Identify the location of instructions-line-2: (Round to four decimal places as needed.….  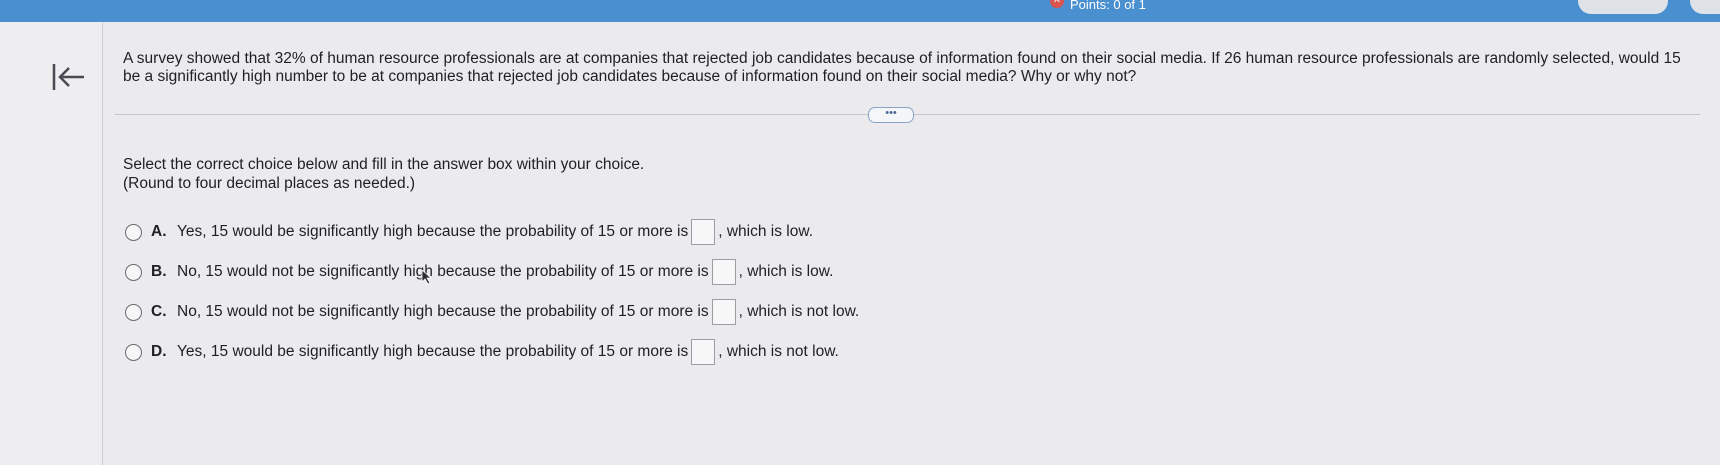
(269, 183).